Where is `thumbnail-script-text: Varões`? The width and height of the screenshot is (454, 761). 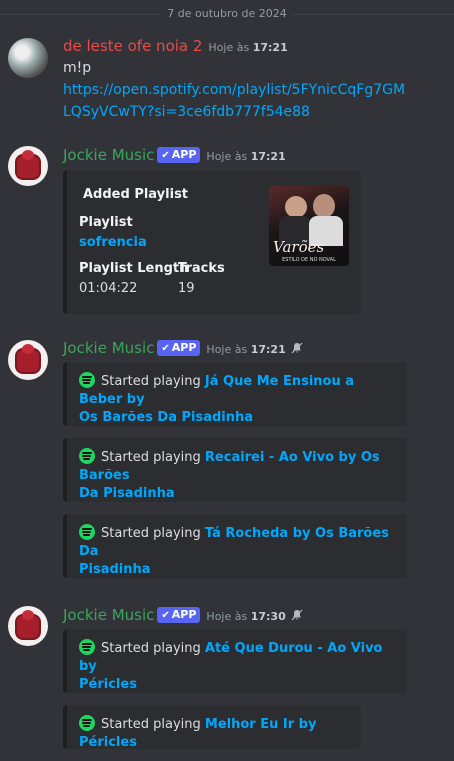
thumbnail-script-text: Varões is located at coordinates (299, 247).